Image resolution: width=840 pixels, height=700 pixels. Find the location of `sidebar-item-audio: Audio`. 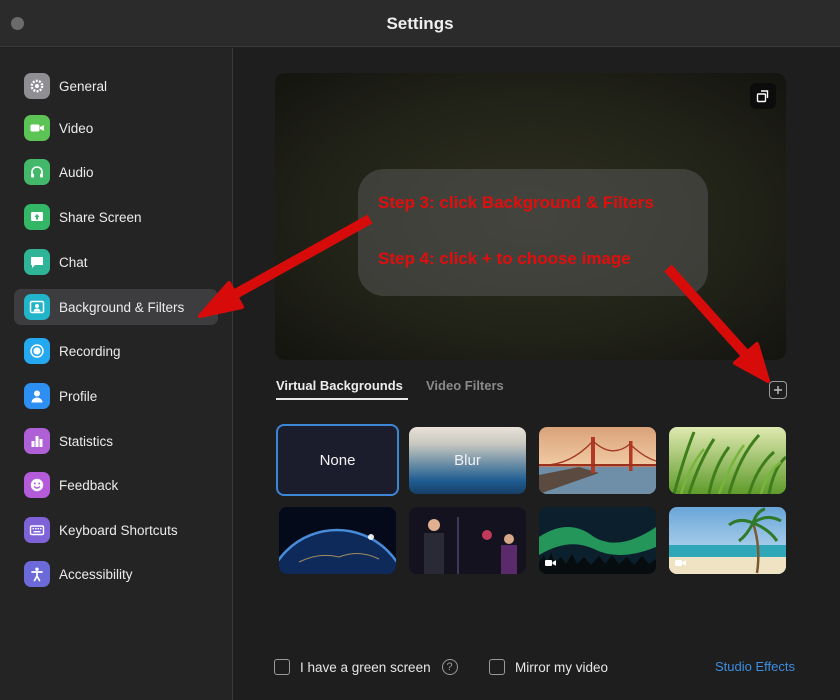

sidebar-item-audio: Audio is located at coordinates (116, 172).